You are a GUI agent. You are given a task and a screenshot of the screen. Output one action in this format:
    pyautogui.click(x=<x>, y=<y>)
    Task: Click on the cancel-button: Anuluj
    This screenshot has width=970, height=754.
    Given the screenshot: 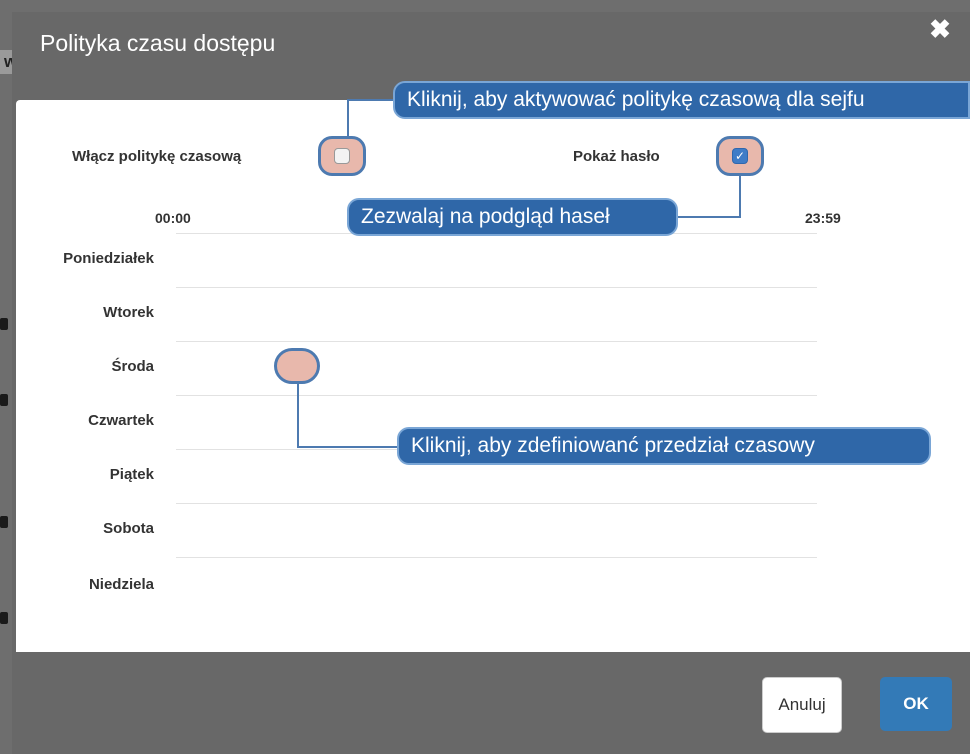 What is the action you would take?
    pyautogui.click(x=802, y=705)
    